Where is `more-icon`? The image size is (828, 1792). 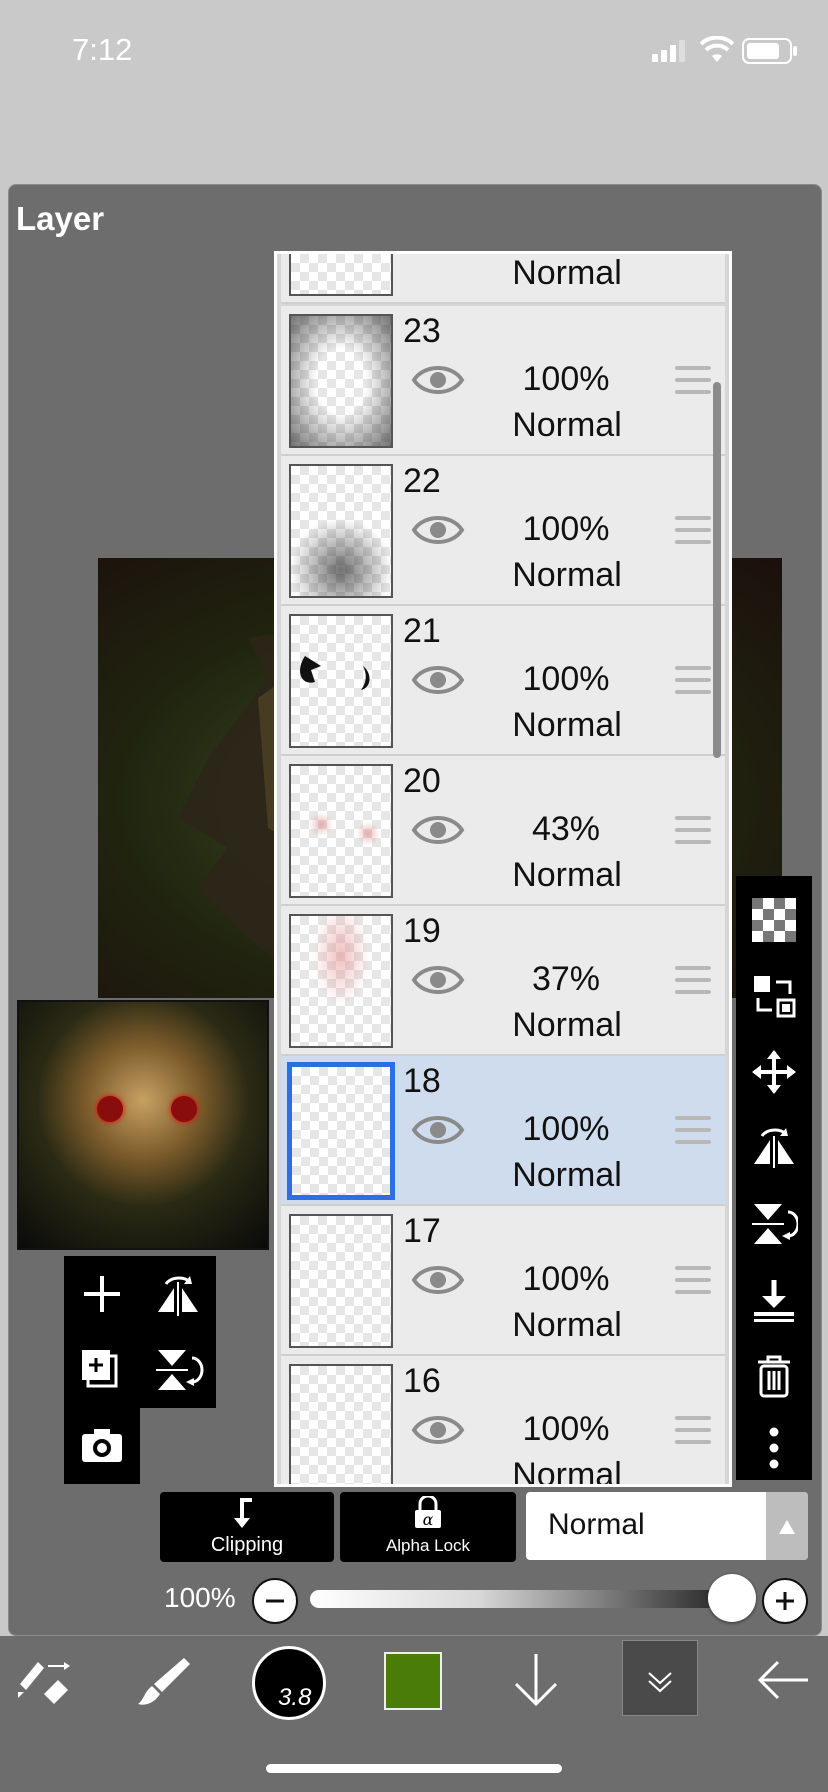 more-icon is located at coordinates (774, 1448).